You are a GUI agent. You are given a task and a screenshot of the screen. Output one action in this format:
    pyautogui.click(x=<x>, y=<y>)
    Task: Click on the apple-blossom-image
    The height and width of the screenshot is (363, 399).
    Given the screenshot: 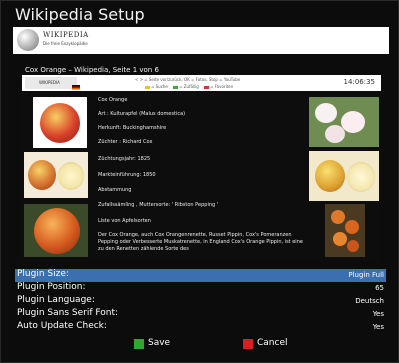 What is the action you would take?
    pyautogui.click(x=344, y=122)
    